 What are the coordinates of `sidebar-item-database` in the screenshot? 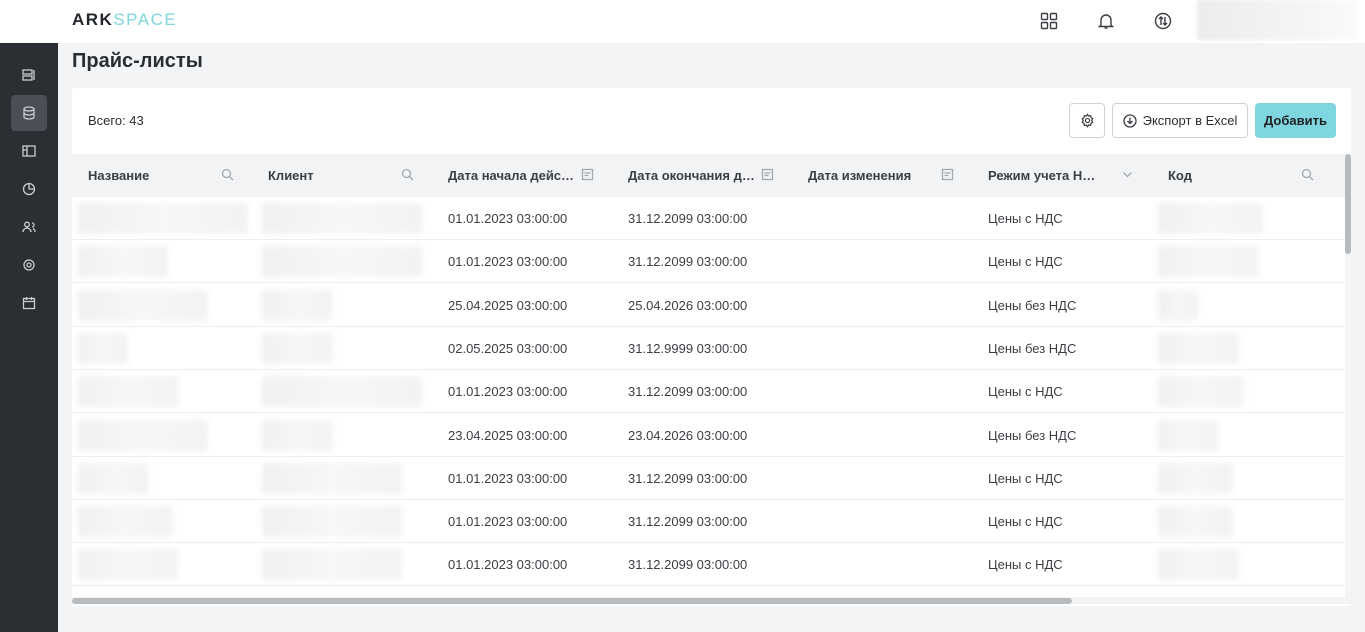 It's located at (29, 113).